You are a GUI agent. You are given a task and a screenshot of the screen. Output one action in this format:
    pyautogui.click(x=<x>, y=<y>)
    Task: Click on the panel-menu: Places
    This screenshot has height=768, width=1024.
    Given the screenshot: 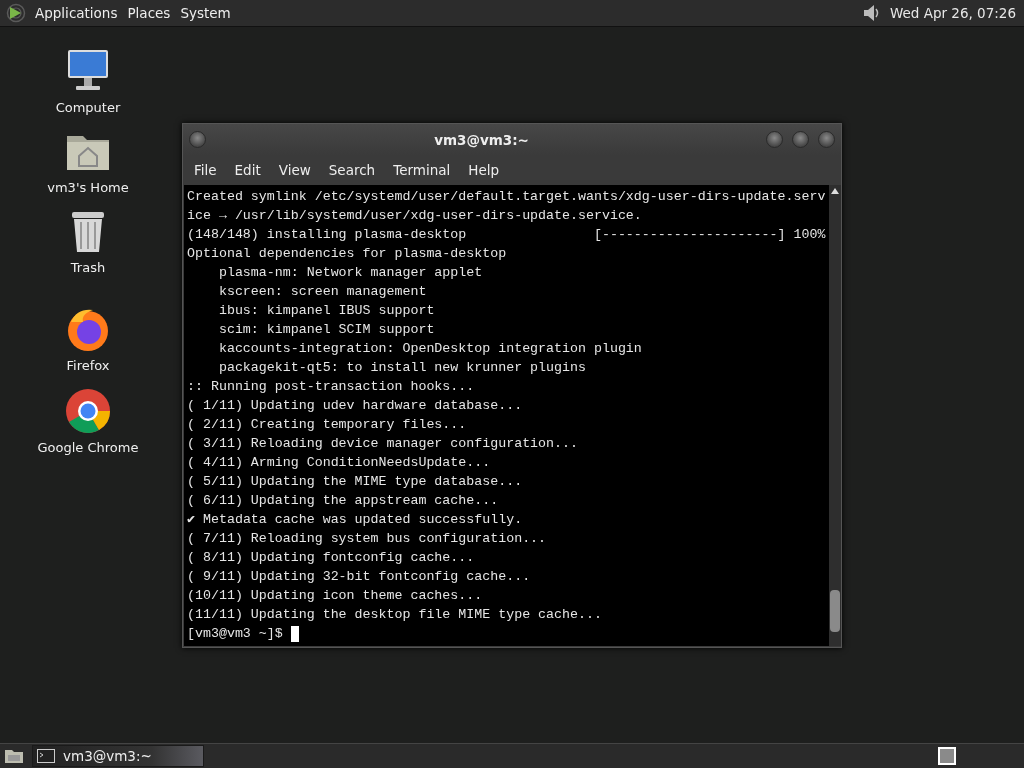 What is the action you would take?
    pyautogui.click(x=149, y=13)
    